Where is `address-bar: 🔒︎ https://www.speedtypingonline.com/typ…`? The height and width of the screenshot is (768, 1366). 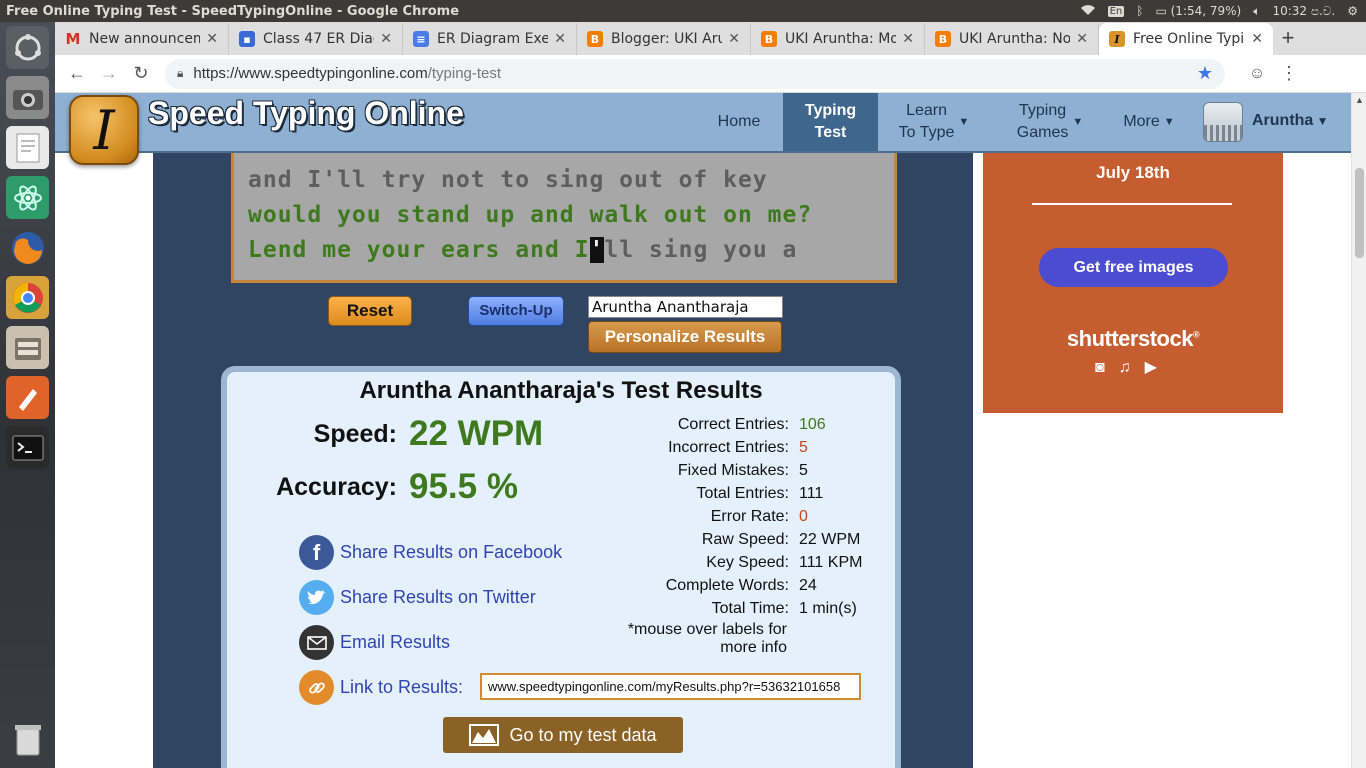
address-bar: 🔒︎ https://www.speedtypingonline.com/typ… is located at coordinates (695, 73).